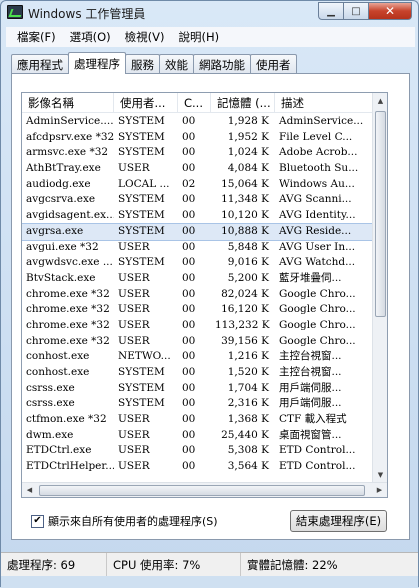 The image size is (419, 588). I want to click on scroll-left-arrow-icon: ◀, so click(29, 489).